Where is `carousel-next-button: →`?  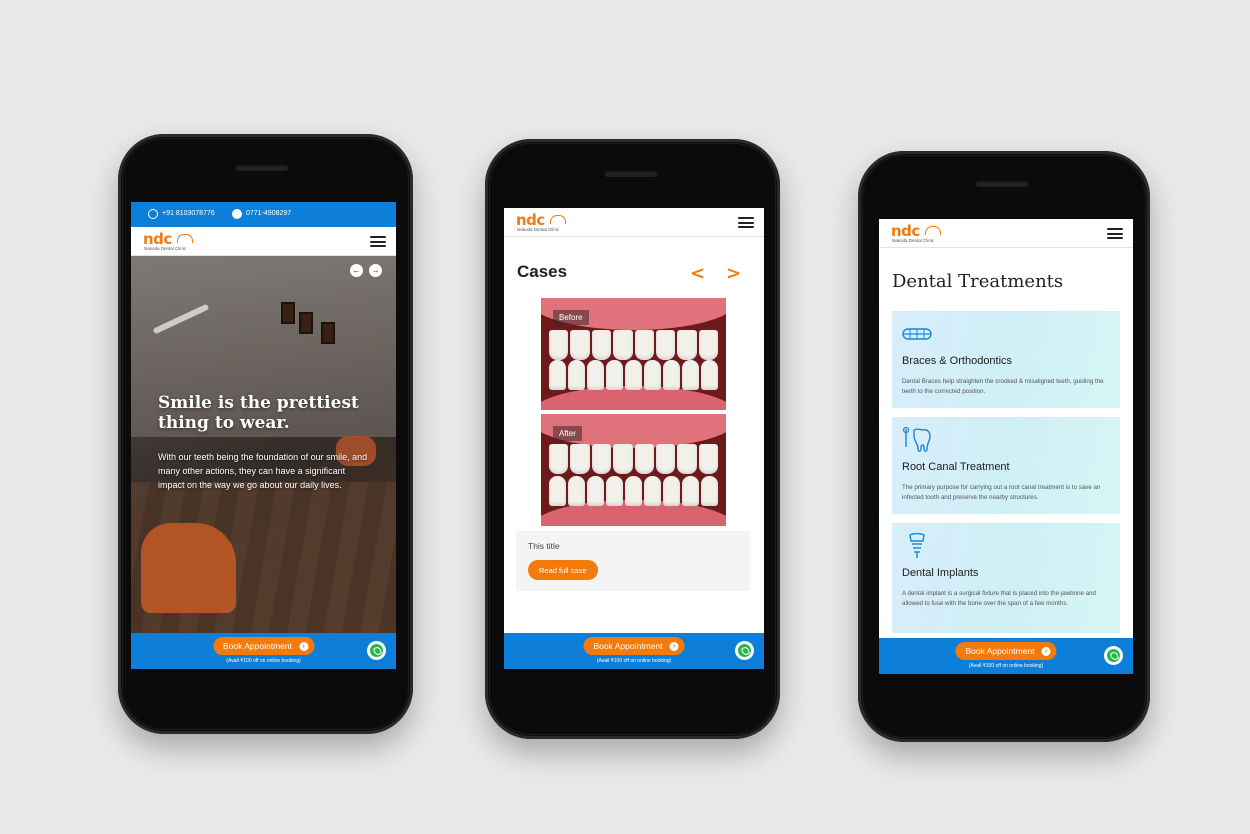
carousel-next-button: → is located at coordinates (375, 270).